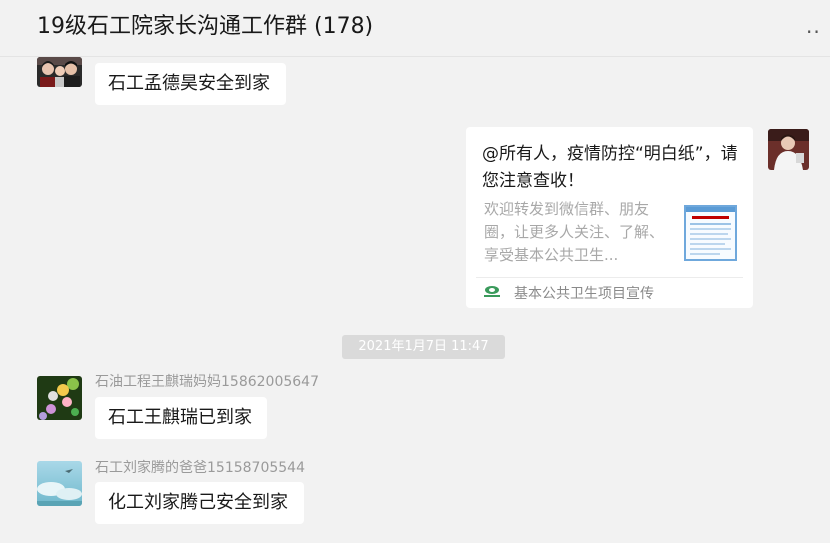  I want to click on card-source: 基本公共卫生项目宣传, so click(584, 294).